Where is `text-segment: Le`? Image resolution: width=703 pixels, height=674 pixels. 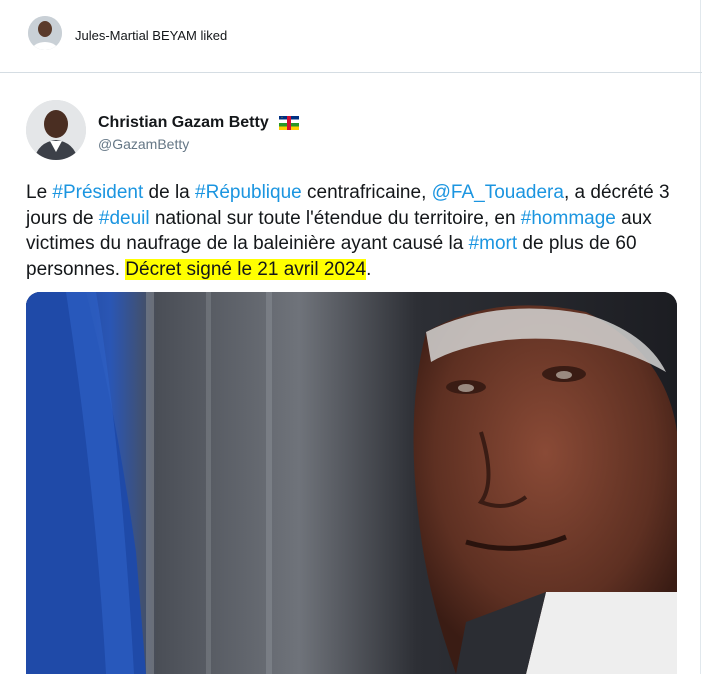 text-segment: Le is located at coordinates (39, 192).